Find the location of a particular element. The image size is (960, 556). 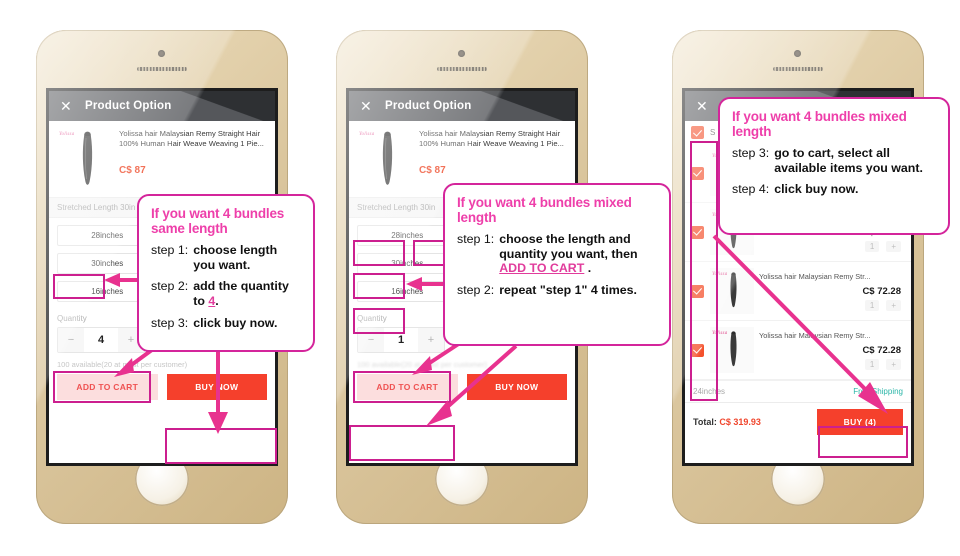

product-thumb-2: Yolissa is located at coordinates (385, 161).